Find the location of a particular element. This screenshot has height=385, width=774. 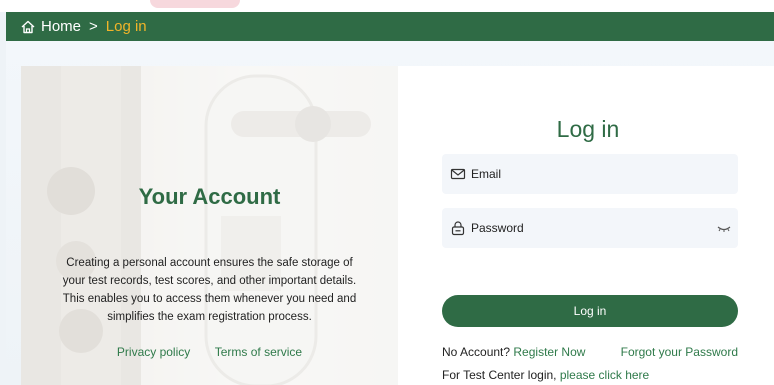

breadcrumb-current: Log in is located at coordinates (126, 26).